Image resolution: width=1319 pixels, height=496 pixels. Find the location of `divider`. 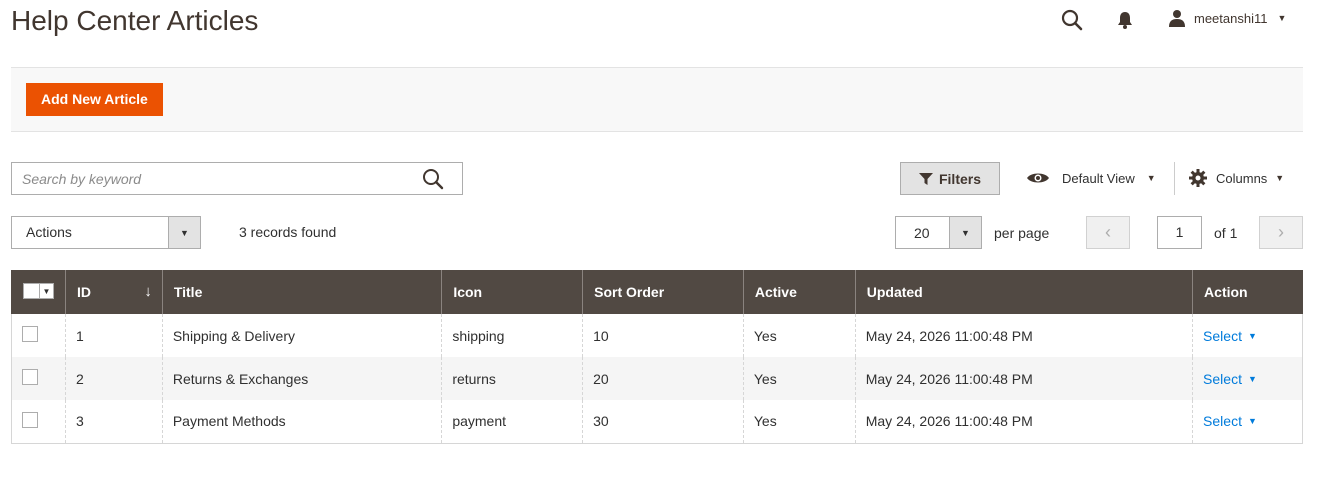

divider is located at coordinates (1174, 178).